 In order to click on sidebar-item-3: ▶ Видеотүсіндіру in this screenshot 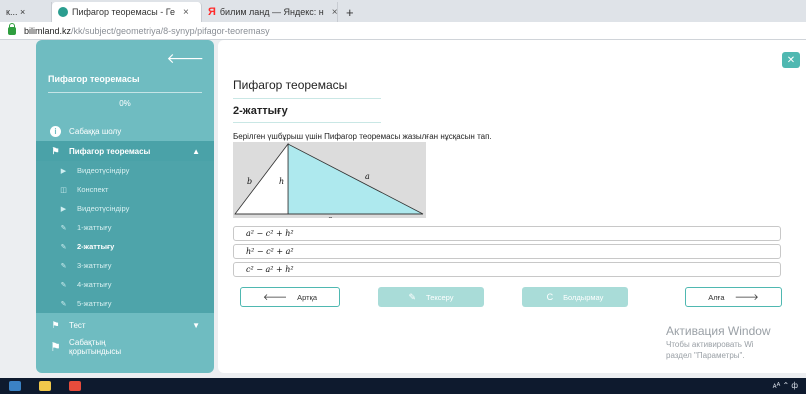, I will do `click(125, 208)`.